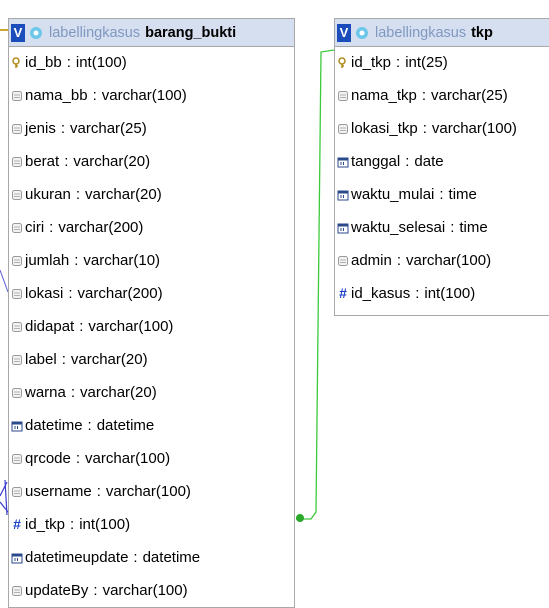 This screenshot has width=549, height=608. I want to click on column-name: id_kasus, so click(381, 293).